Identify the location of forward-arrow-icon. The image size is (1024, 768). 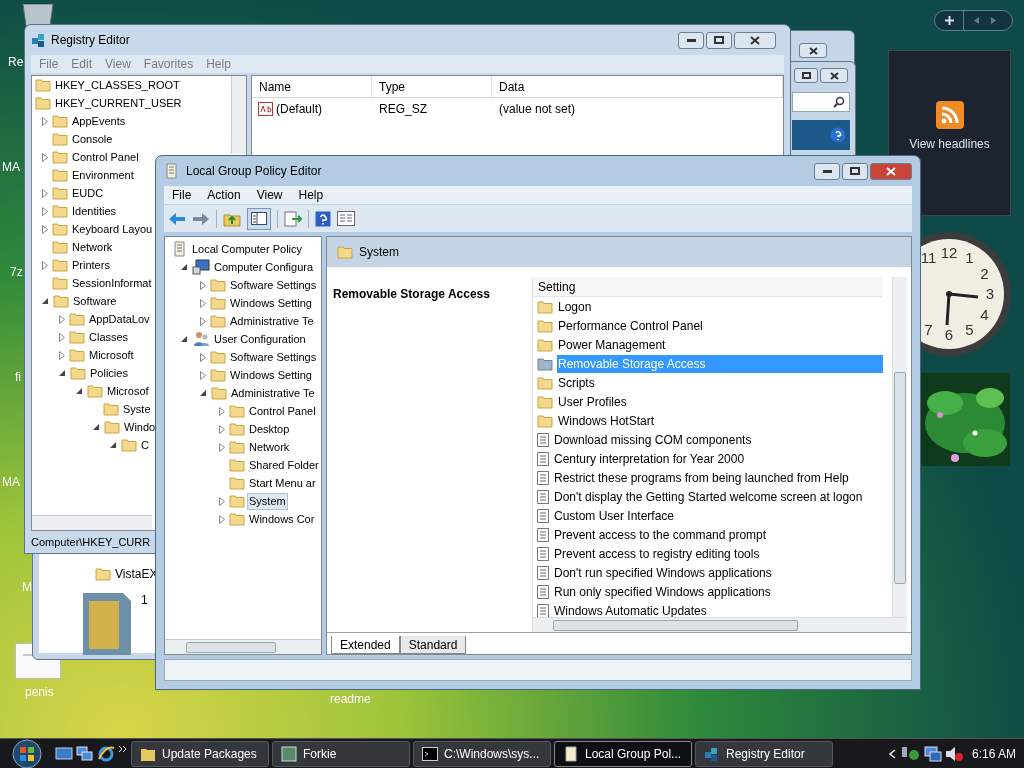
(201, 218).